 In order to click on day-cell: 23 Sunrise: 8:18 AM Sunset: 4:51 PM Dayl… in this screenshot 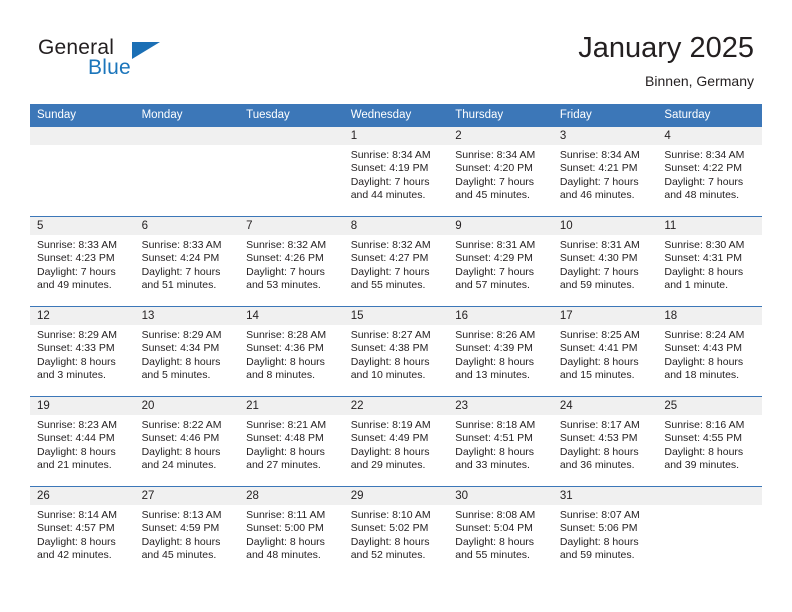, I will do `click(500, 441)`.